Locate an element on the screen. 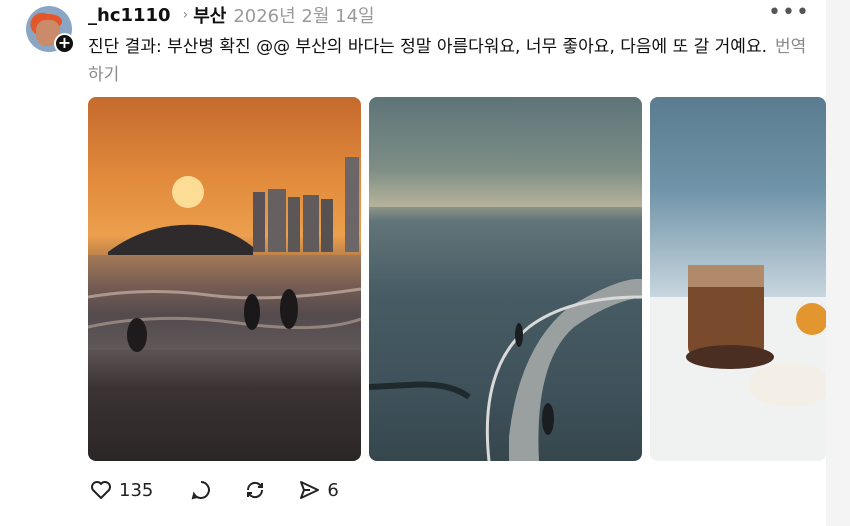 This screenshot has height=526, width=850. like-button: 135 is located at coordinates (121, 490).